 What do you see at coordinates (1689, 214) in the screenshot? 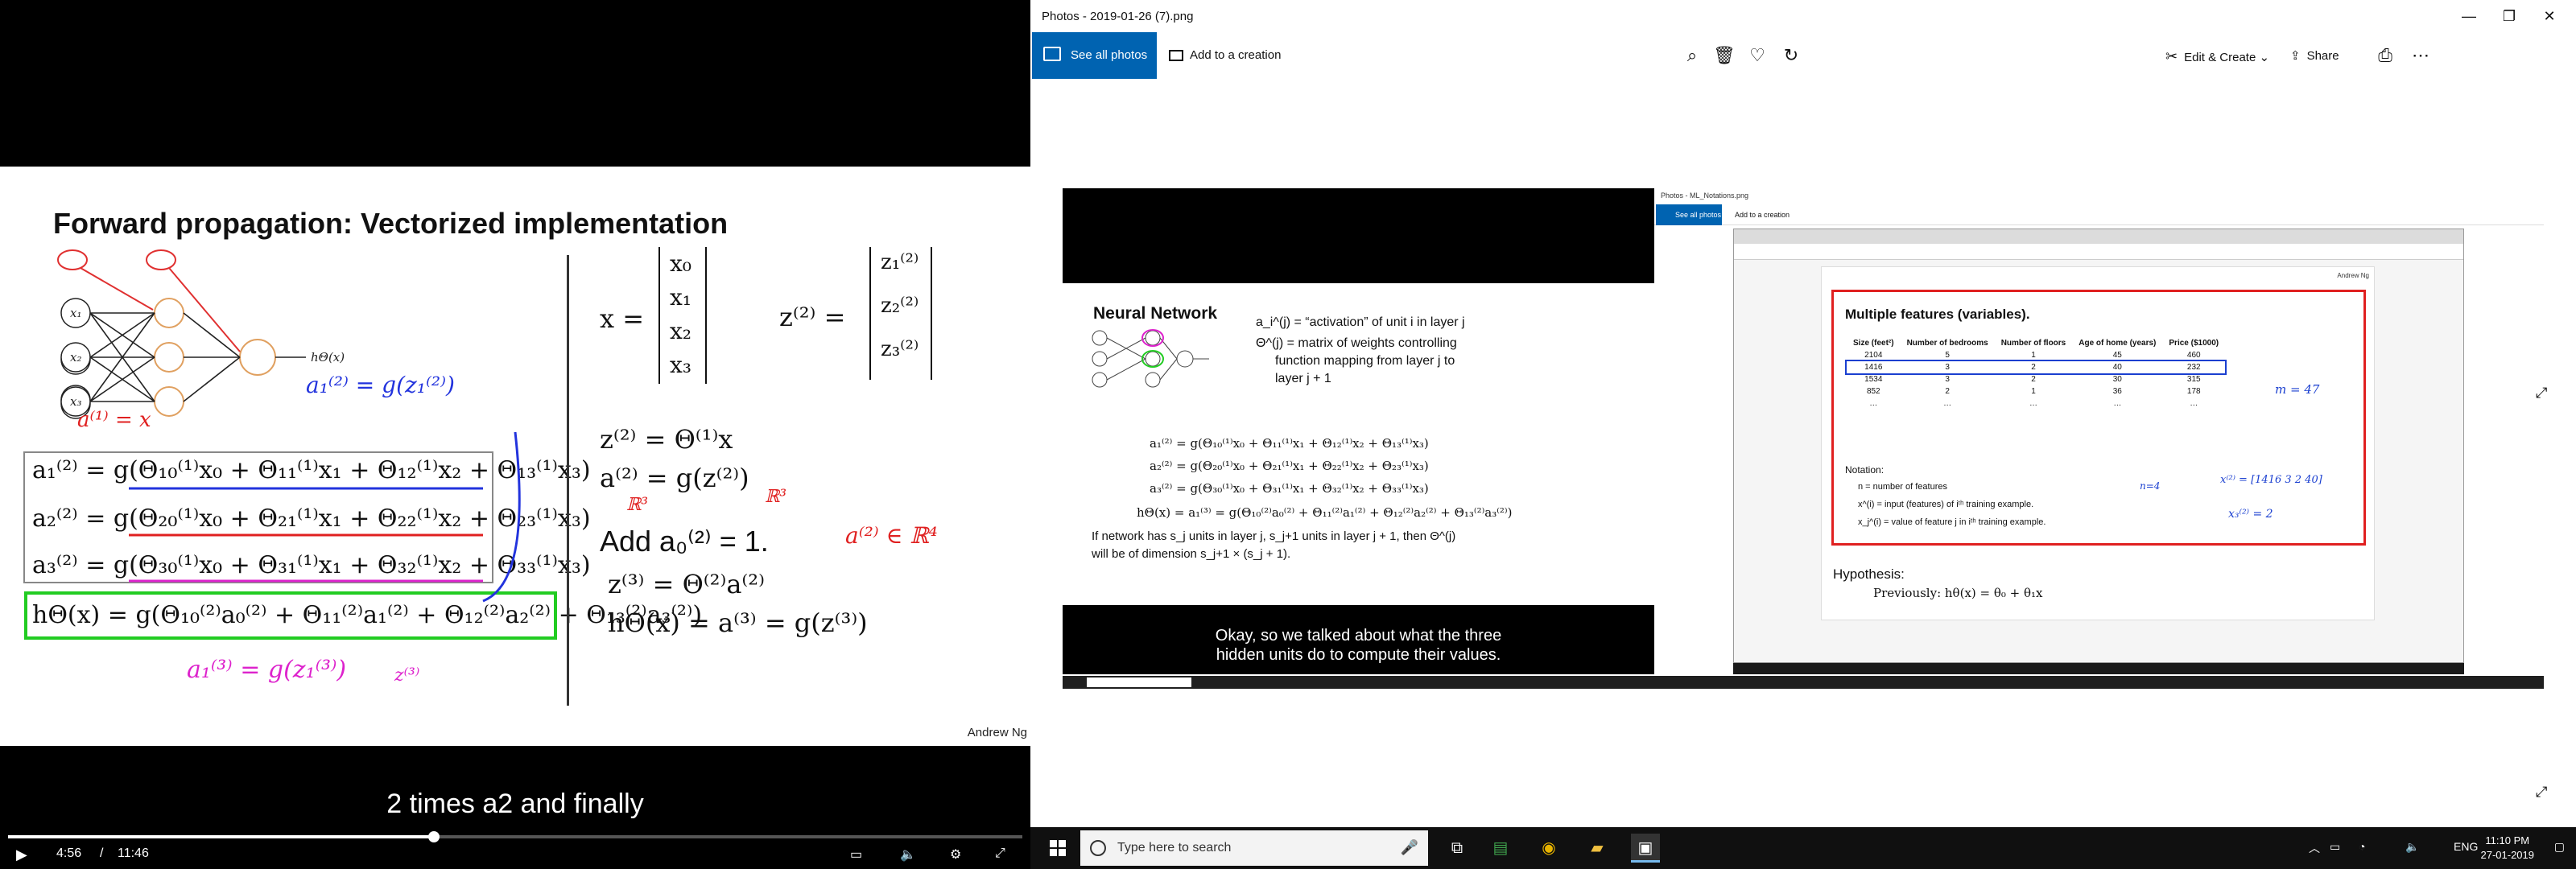
I see `inner-see-all: See all photos` at bounding box center [1689, 214].